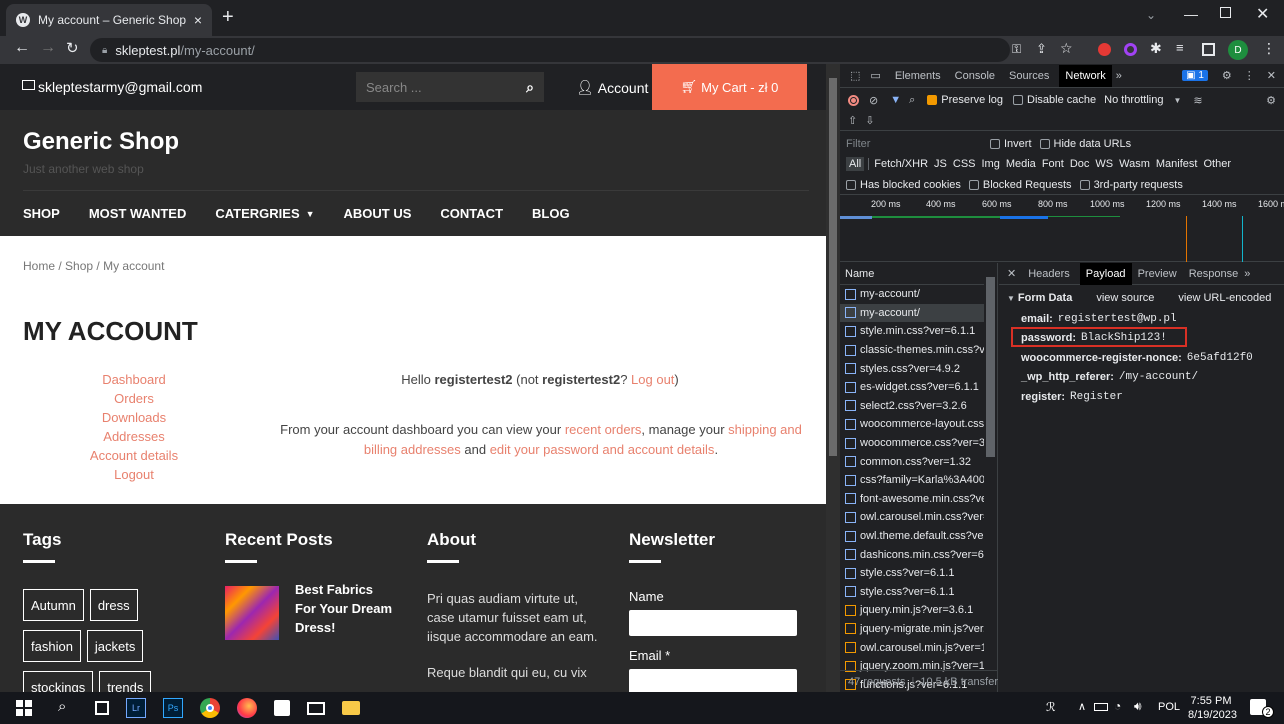 The width and height of the screenshot is (1284, 724). Describe the element at coordinates (1157, 274) in the screenshot. I see `detail-tab-preview: Preview` at that location.